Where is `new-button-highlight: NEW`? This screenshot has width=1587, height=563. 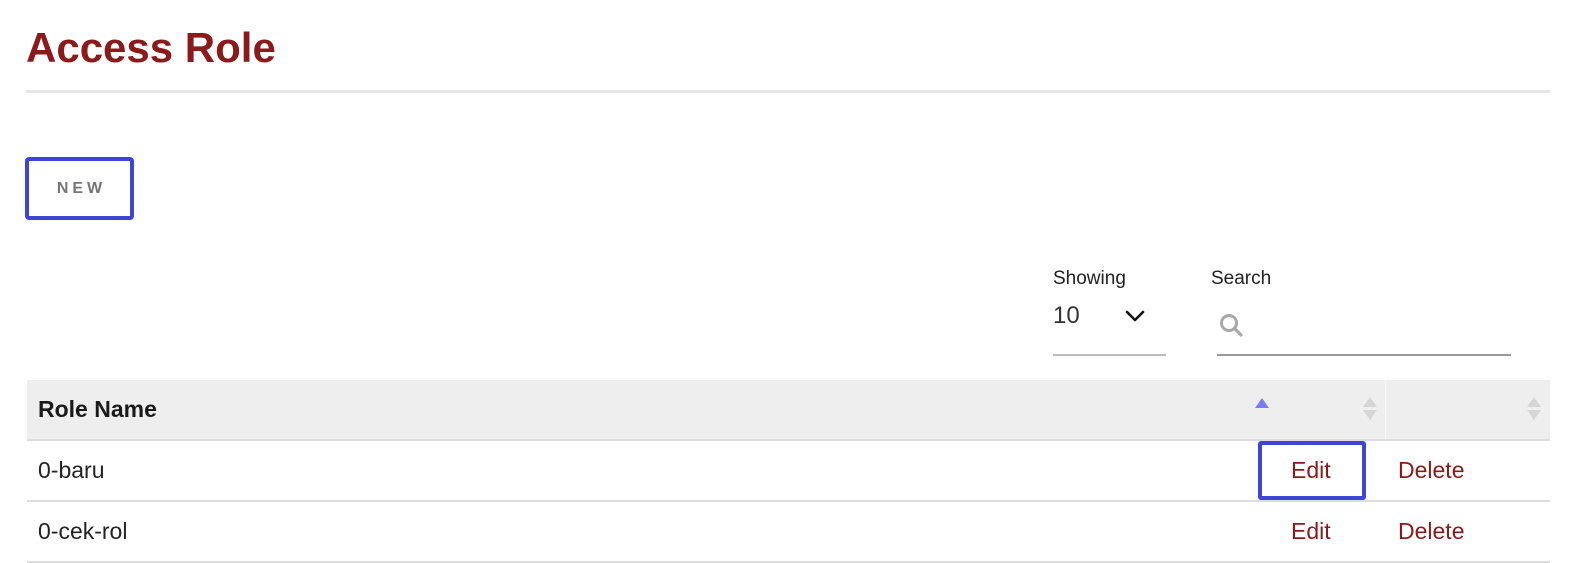
new-button-highlight: NEW is located at coordinates (79, 188).